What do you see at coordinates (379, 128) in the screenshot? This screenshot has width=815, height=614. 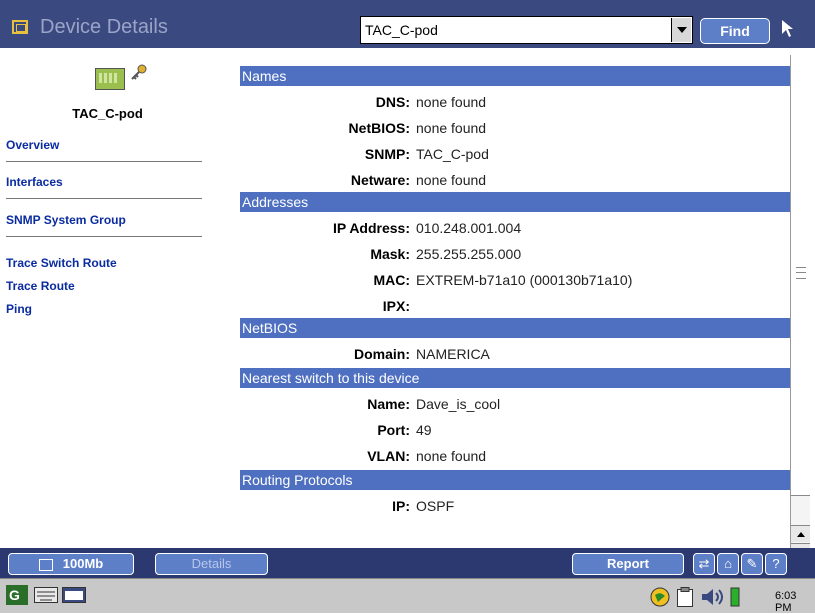 I see `netbios-label: NetBIOS:` at bounding box center [379, 128].